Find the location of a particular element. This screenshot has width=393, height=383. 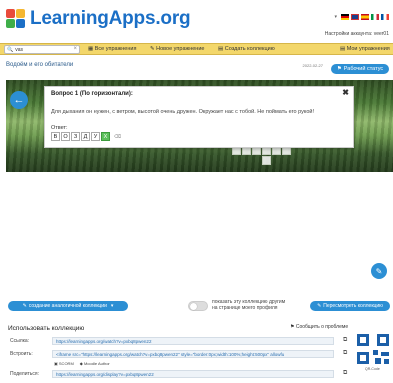

scorm-link: ▣ SCORM is located at coordinates (64, 363).